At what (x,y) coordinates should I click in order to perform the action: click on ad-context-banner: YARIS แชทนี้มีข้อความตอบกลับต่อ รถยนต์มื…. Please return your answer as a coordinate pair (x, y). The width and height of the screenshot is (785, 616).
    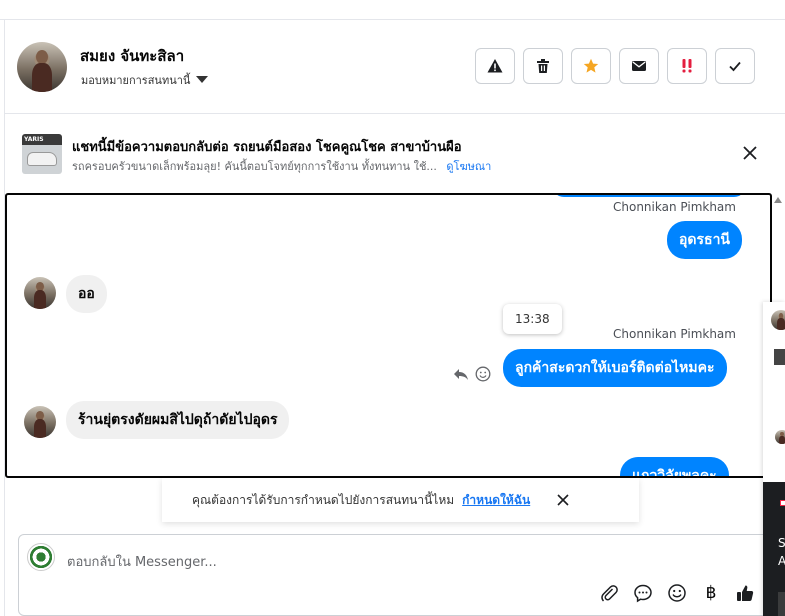
    Looking at the image, I should click on (395, 153).